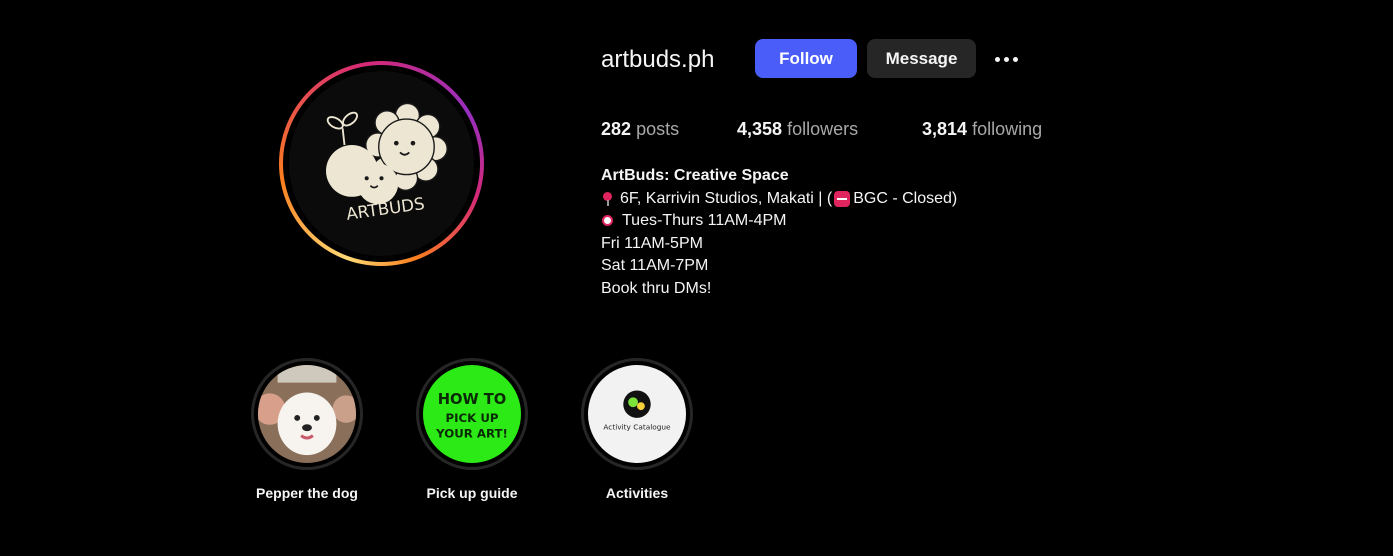 The width and height of the screenshot is (1393, 556). I want to click on followers-label: followers, so click(823, 129).